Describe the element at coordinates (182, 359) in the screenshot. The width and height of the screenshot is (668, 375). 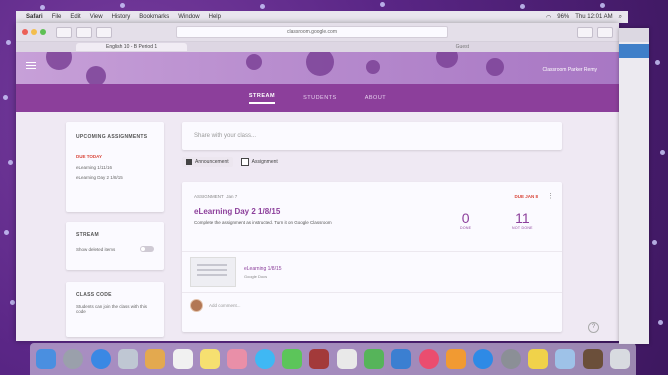
I see `calendar-icon` at that location.